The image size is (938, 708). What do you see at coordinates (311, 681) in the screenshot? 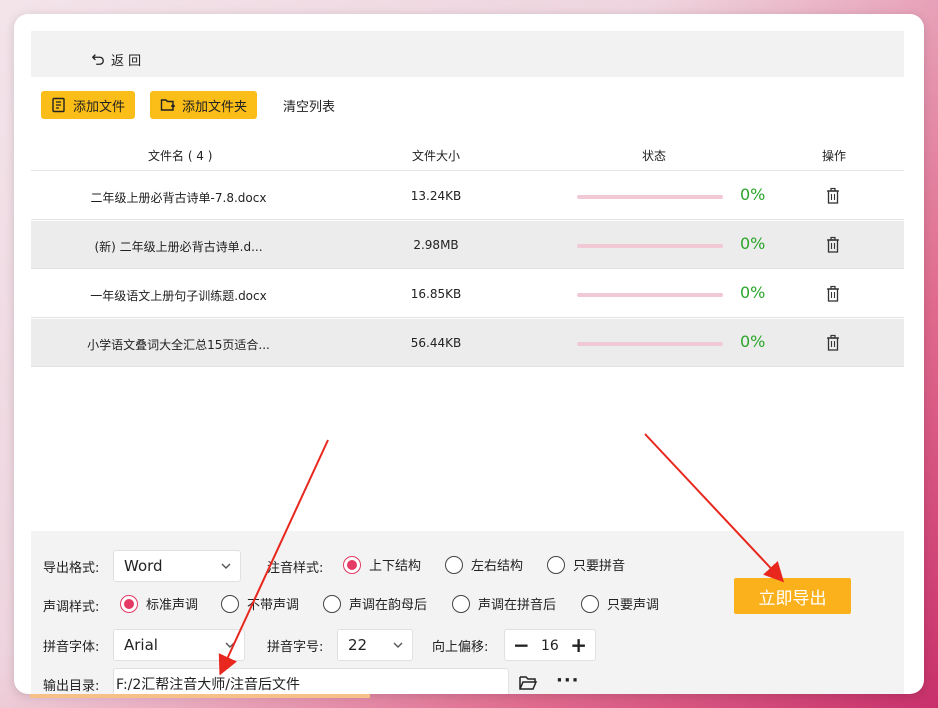
I see `output-dir-input` at bounding box center [311, 681].